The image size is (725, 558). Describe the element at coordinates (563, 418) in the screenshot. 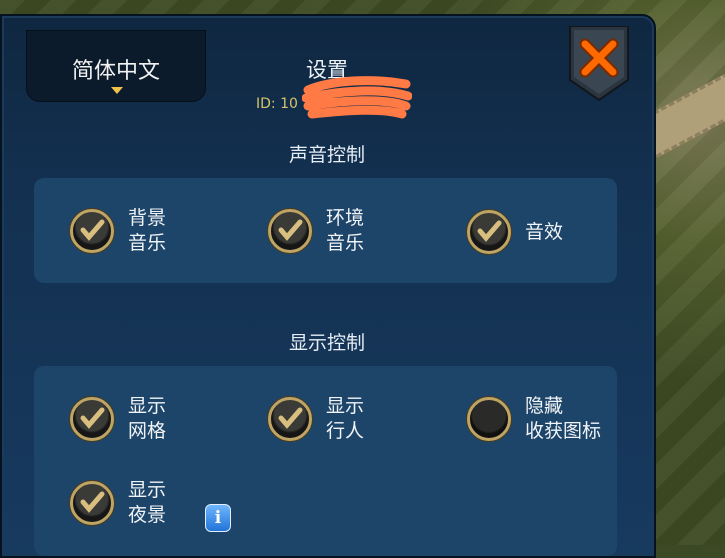

I see `option-label: 隐藏 收获图标` at that location.